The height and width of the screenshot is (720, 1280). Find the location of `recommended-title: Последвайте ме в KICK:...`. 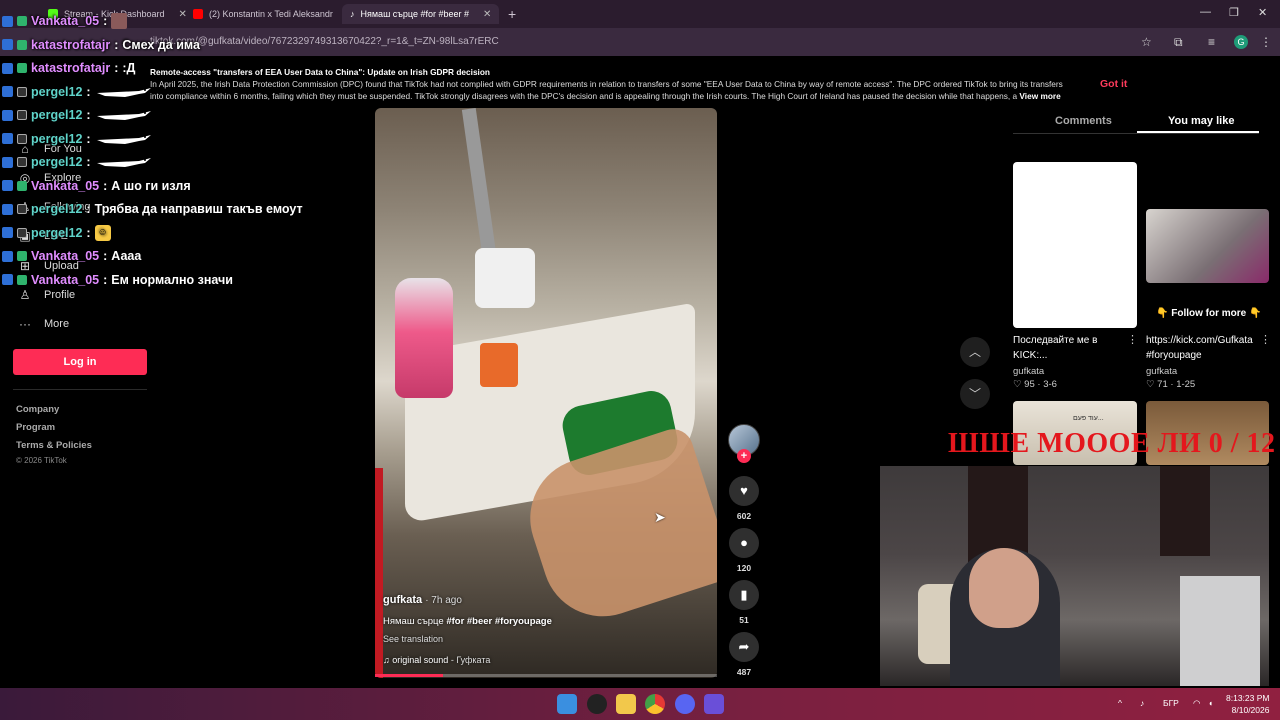

recommended-title: Последвайте ме в KICK:... is located at coordinates (1068, 348).